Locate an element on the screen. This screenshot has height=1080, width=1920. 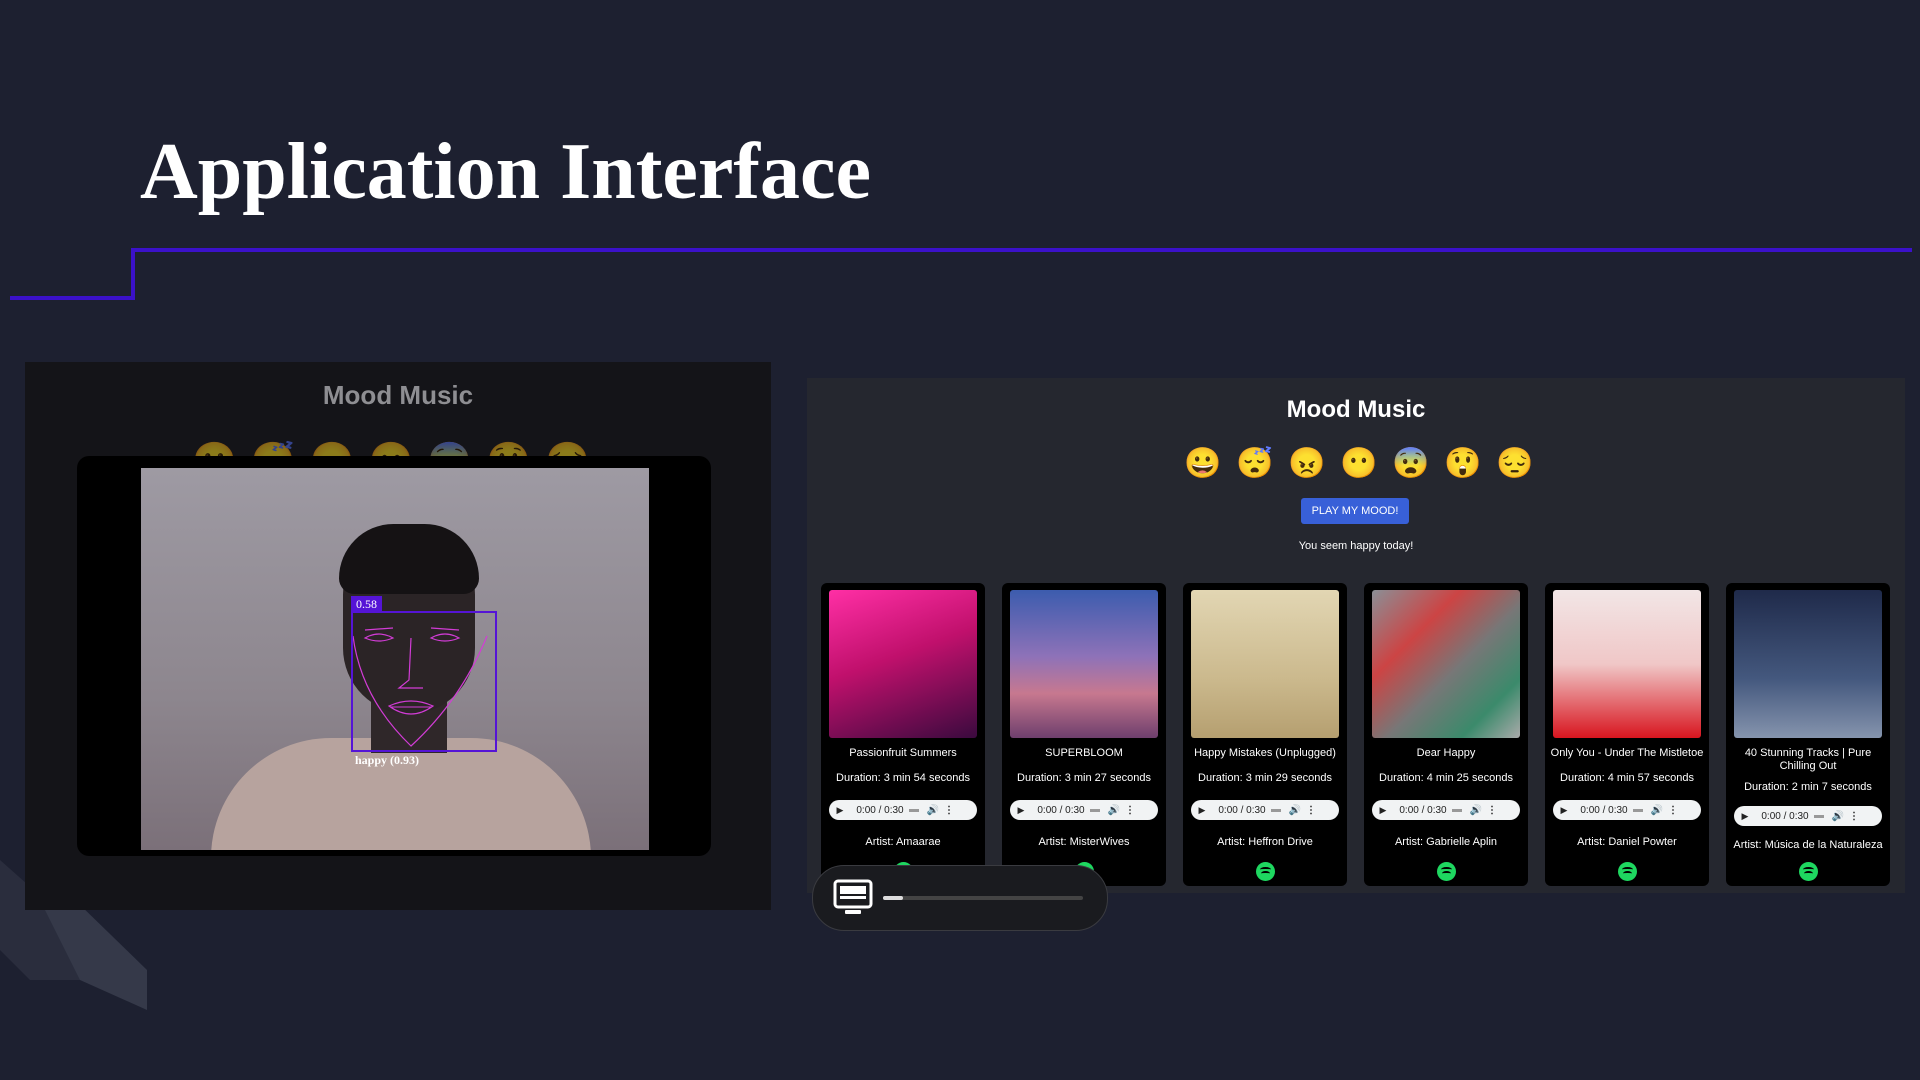
neutral-face-icon: 😶 is located at coordinates (1358, 464).